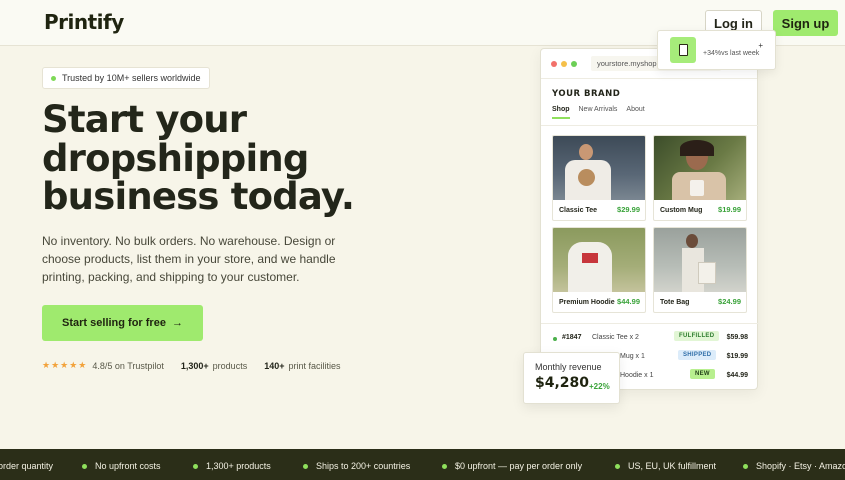 The width and height of the screenshot is (845, 480). I want to click on ticker-item: 1,300+ products, so click(232, 466).